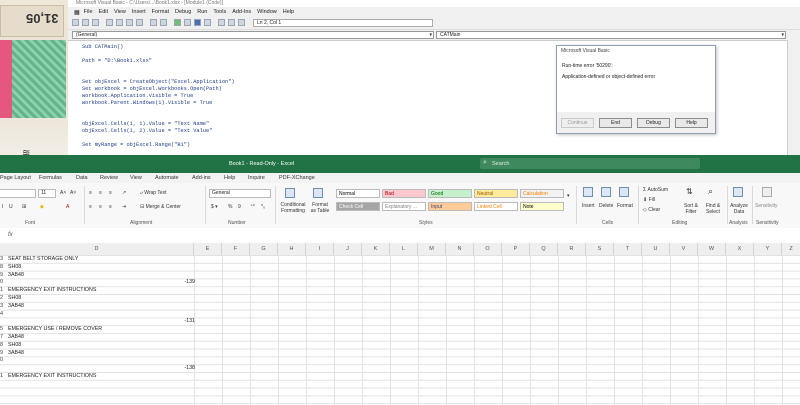 This screenshot has height=405, width=800. What do you see at coordinates (450, 206) in the screenshot?
I see `style-input: Input` at bounding box center [450, 206].